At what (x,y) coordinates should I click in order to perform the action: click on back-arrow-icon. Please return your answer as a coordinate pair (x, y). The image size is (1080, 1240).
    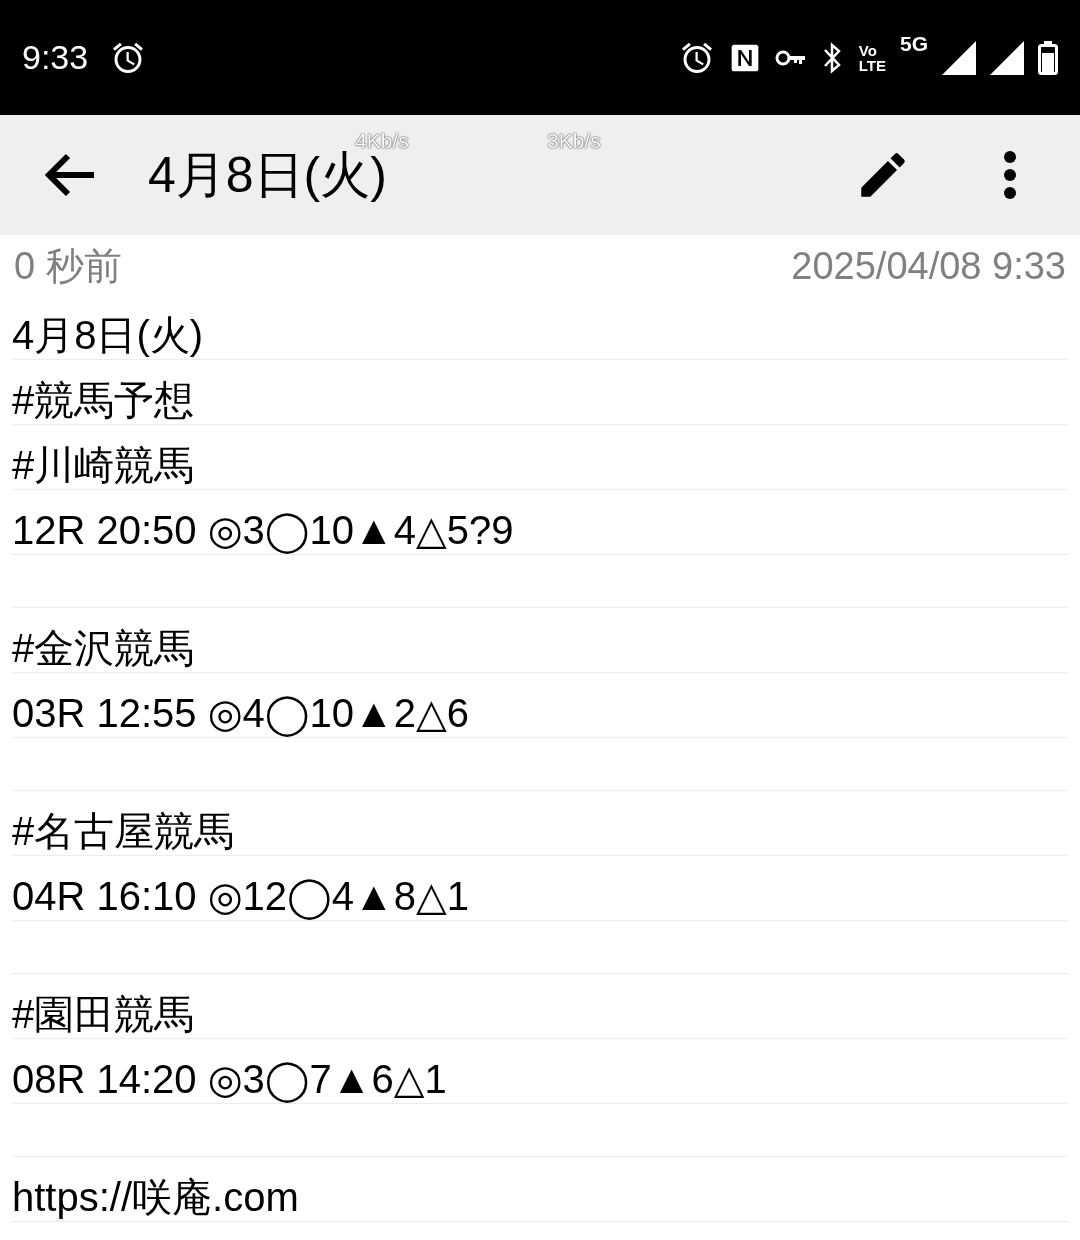
    Looking at the image, I should click on (70, 175).